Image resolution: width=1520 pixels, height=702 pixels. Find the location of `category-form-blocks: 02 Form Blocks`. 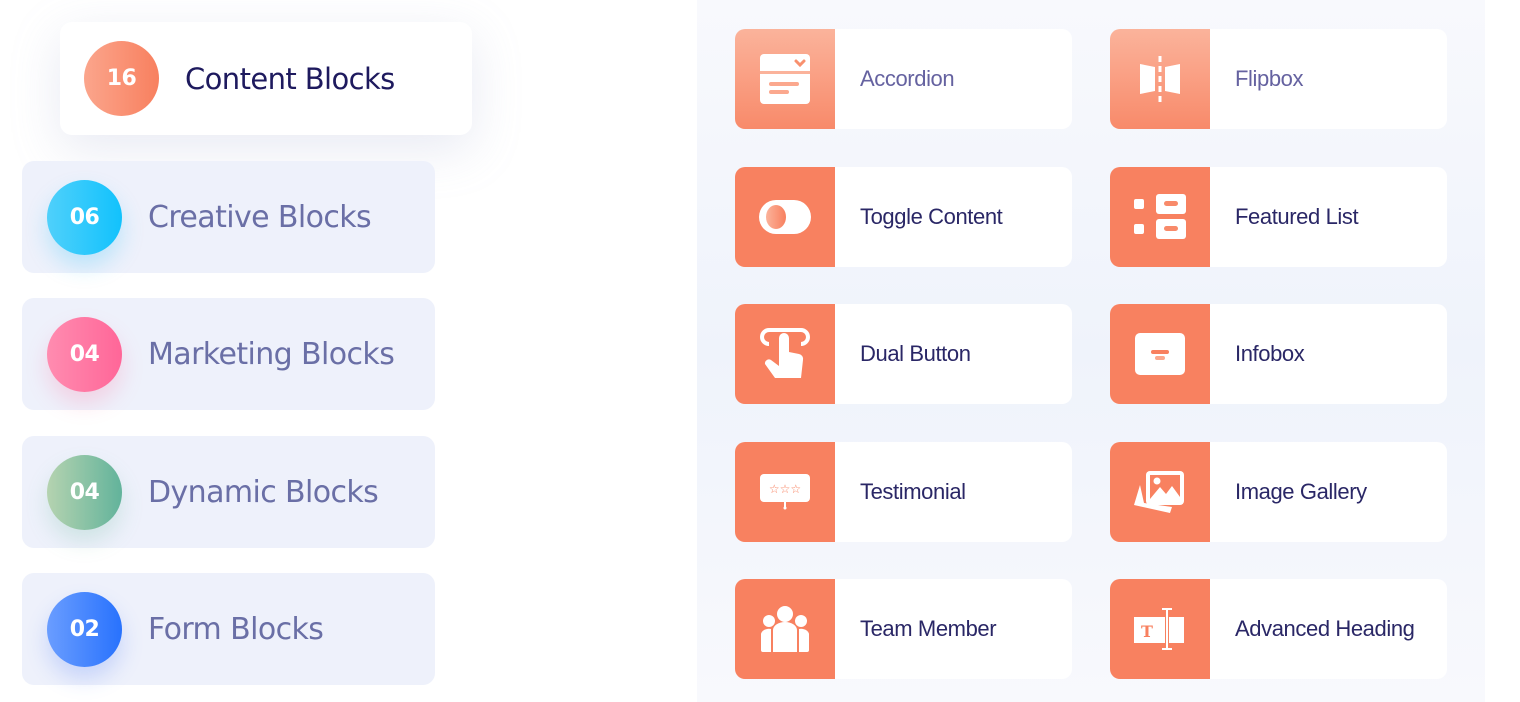

category-form-blocks: 02 Form Blocks is located at coordinates (228, 629).